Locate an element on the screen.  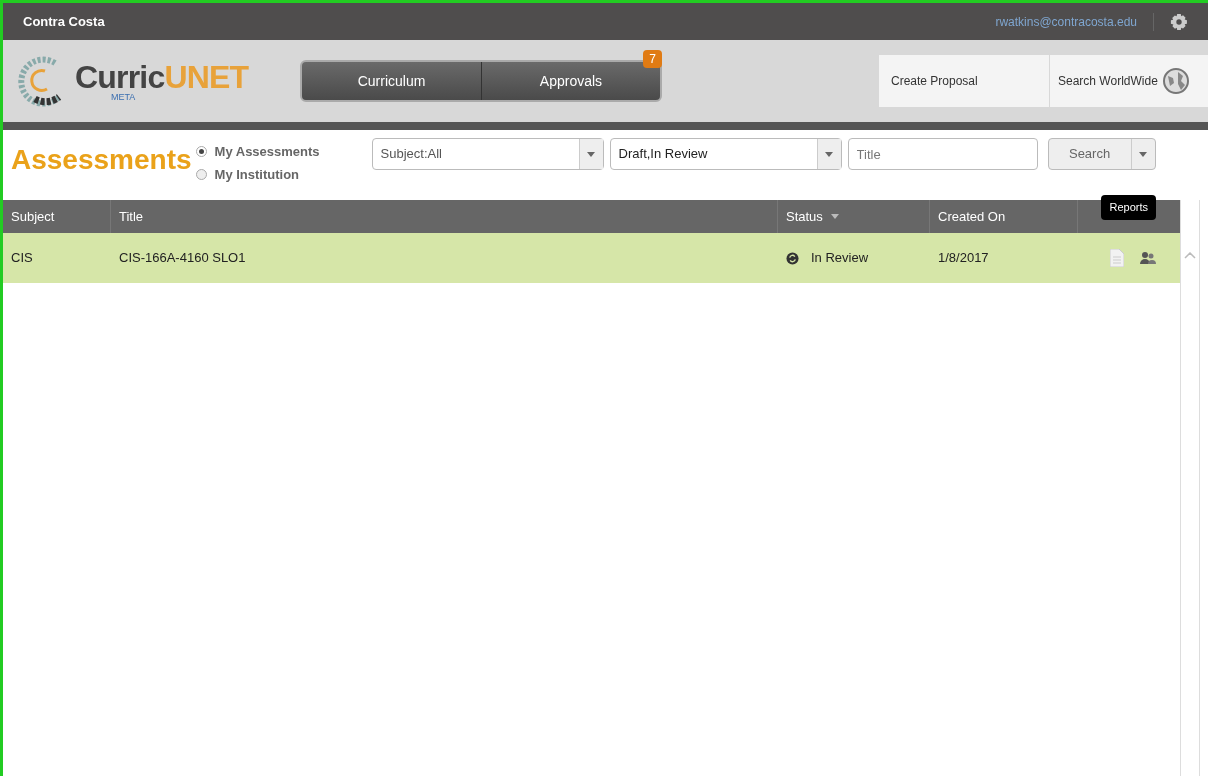
globe-icon is located at coordinates (1175, 81).